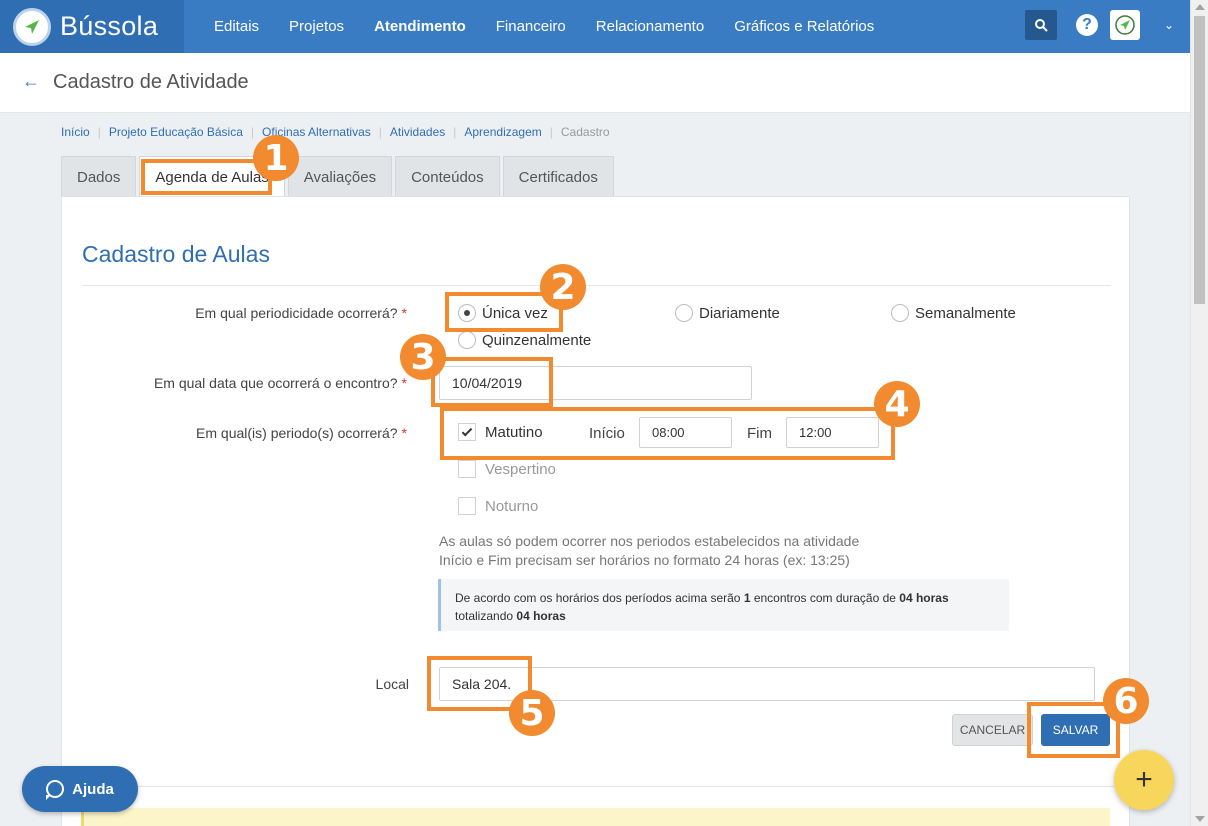  Describe the element at coordinates (1200, 819) in the screenshot. I see `scroll-down-icon` at that location.